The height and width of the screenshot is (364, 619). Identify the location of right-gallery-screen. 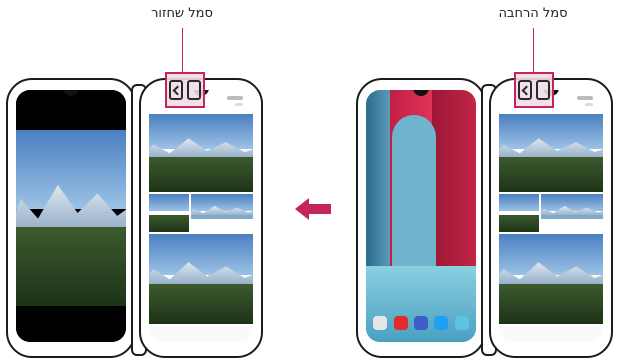
(551, 216).